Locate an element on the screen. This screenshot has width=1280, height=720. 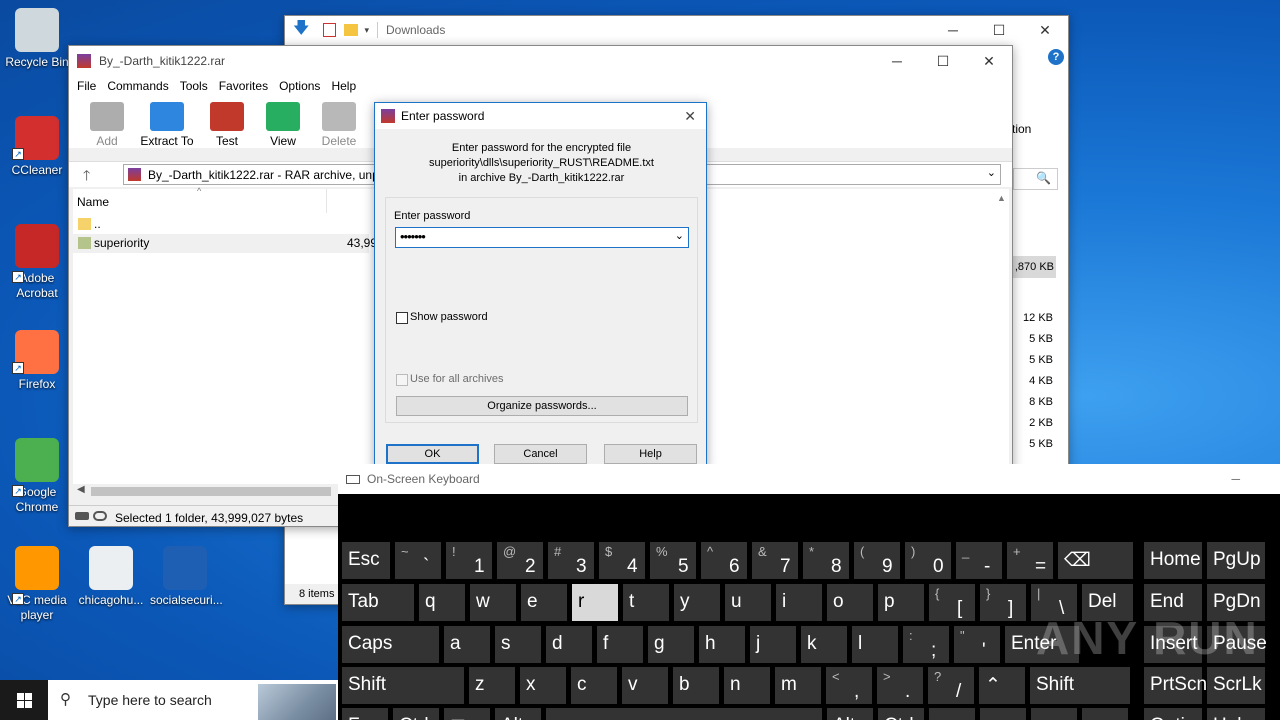
key-: >. is located at coordinates (900, 685).